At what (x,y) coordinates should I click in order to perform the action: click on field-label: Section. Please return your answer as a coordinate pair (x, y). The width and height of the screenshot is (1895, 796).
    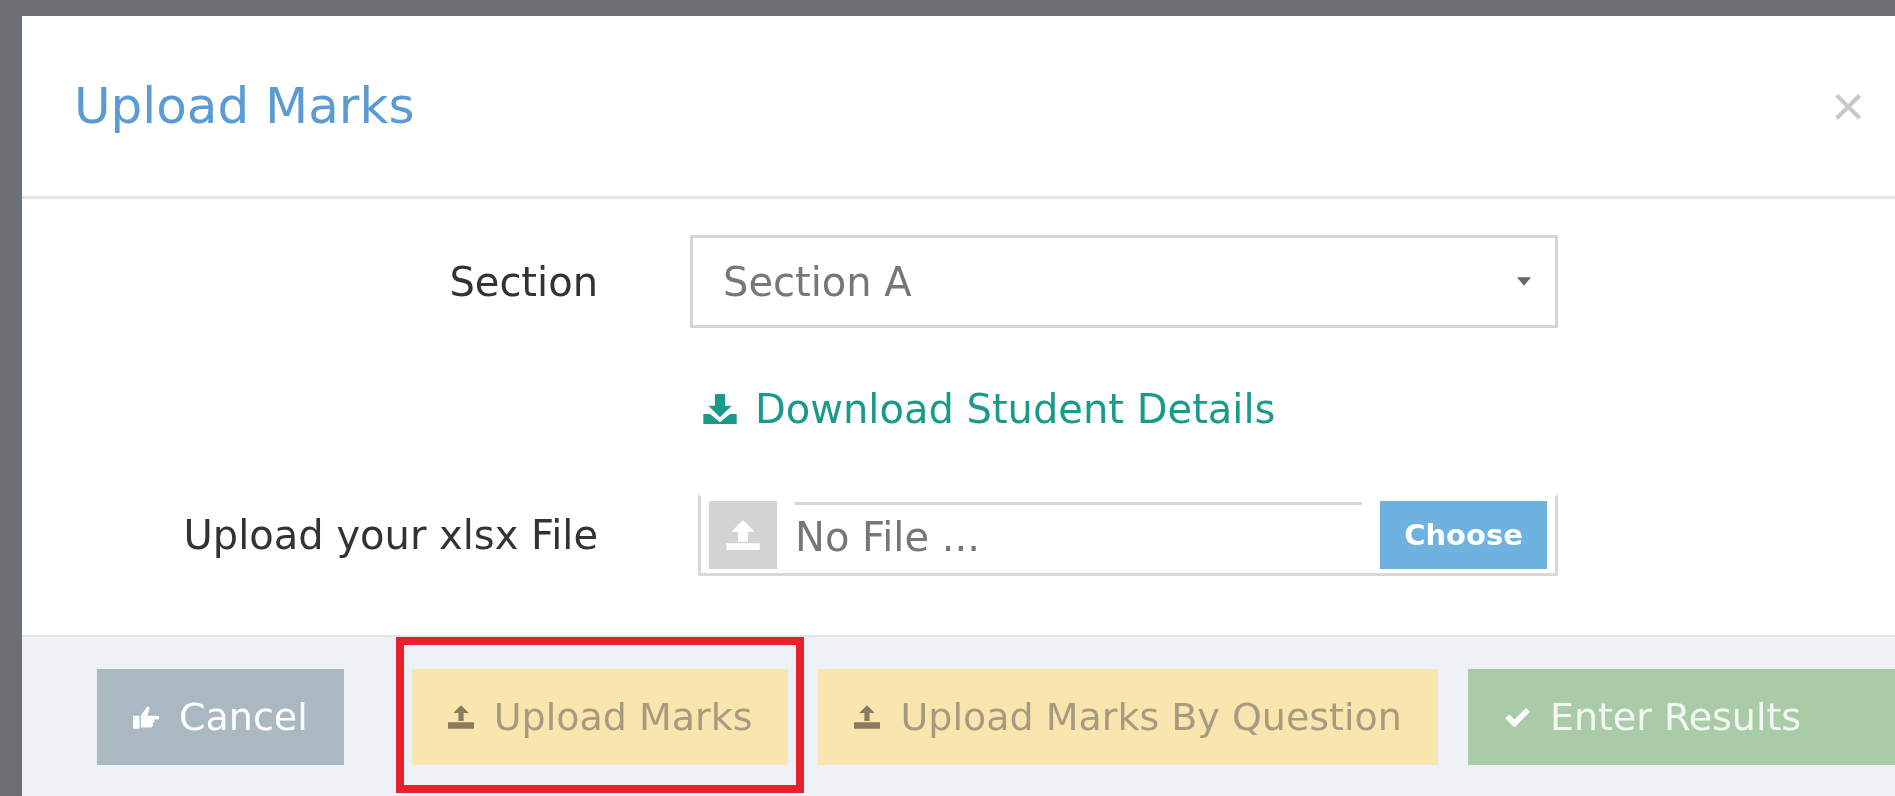
    Looking at the image, I should click on (523, 281).